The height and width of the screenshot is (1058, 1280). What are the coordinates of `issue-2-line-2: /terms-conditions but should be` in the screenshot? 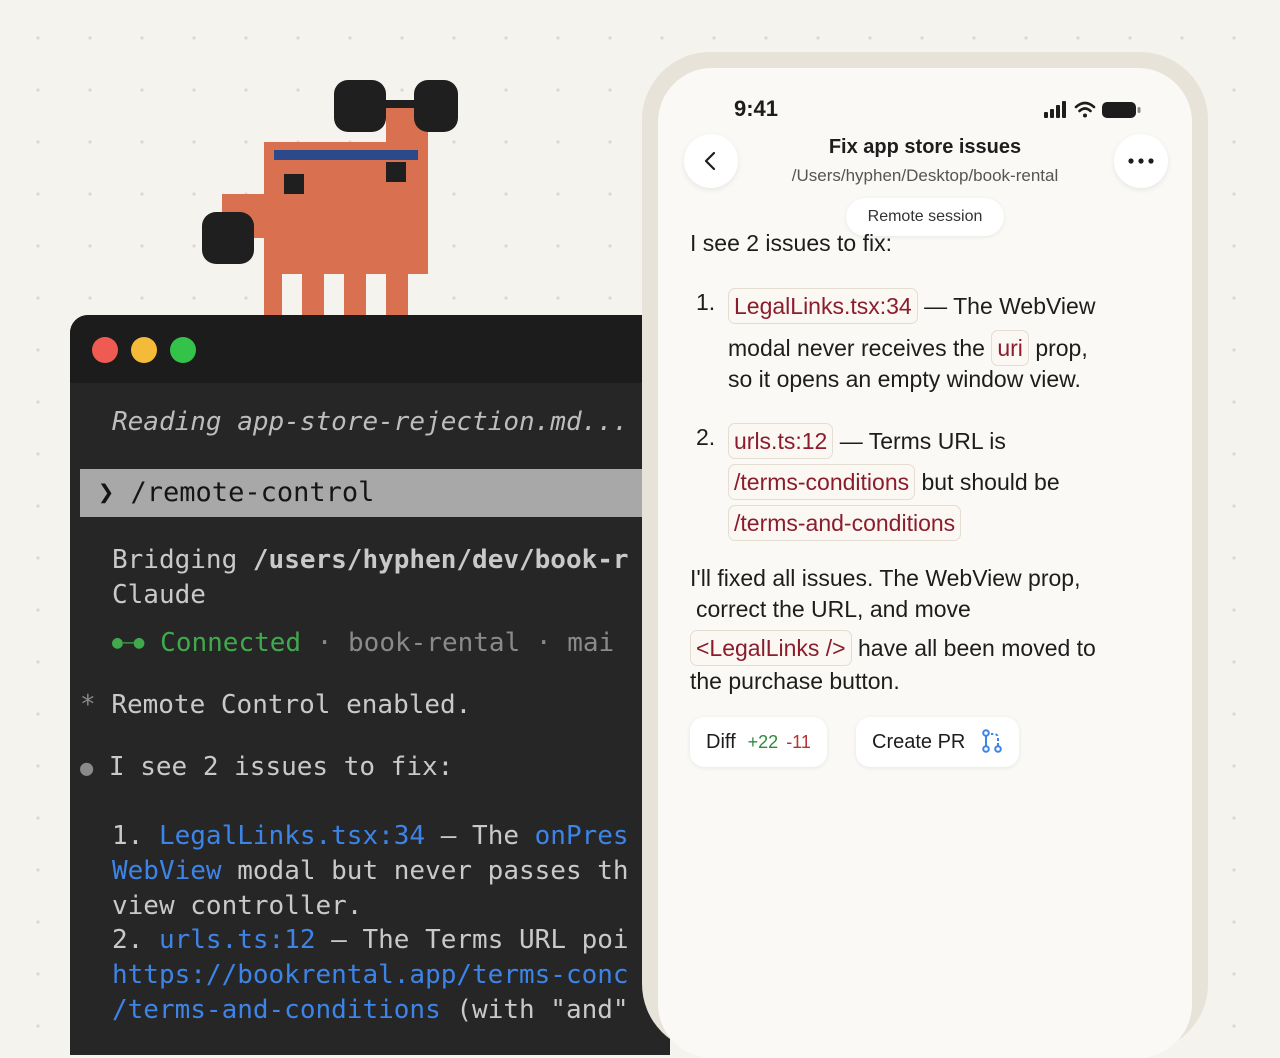 It's located at (894, 482).